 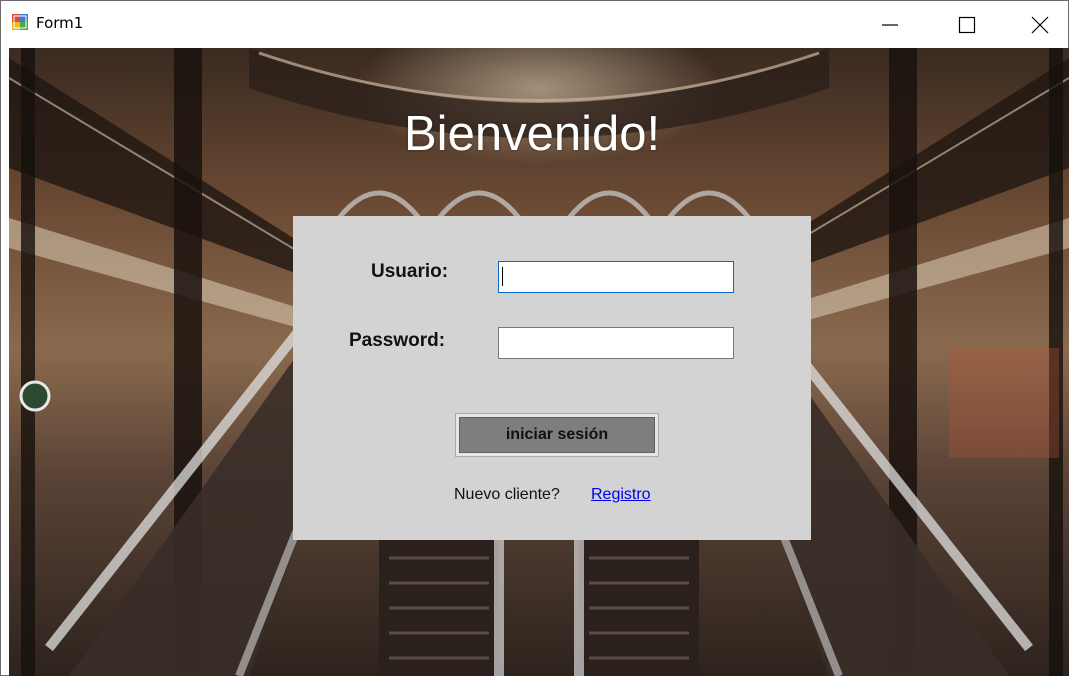 What do you see at coordinates (507, 494) in the screenshot?
I see `new-client-text: Nuevo cliente?` at bounding box center [507, 494].